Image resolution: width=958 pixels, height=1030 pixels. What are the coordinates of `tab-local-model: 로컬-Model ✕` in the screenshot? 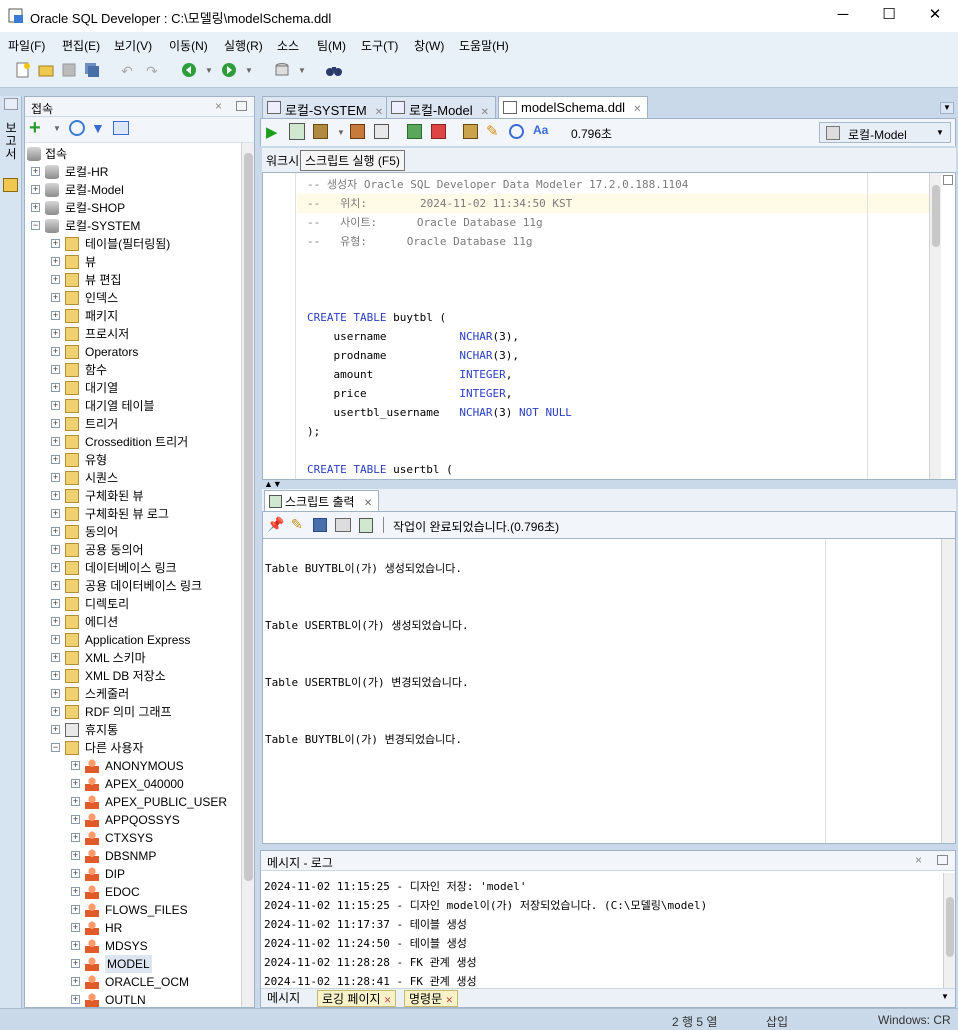 It's located at (441, 107).